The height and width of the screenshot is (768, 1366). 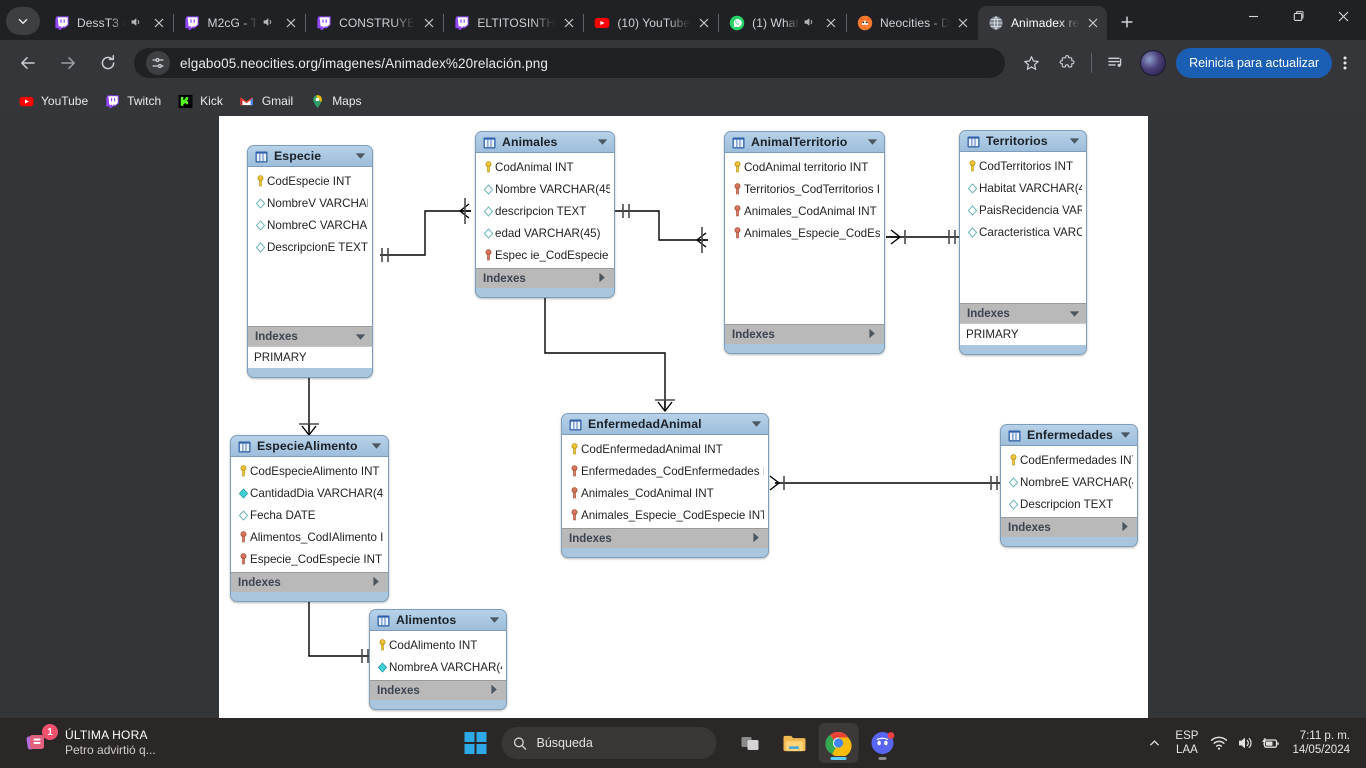 What do you see at coordinates (1298, 16) in the screenshot?
I see `window-maximize-button` at bounding box center [1298, 16].